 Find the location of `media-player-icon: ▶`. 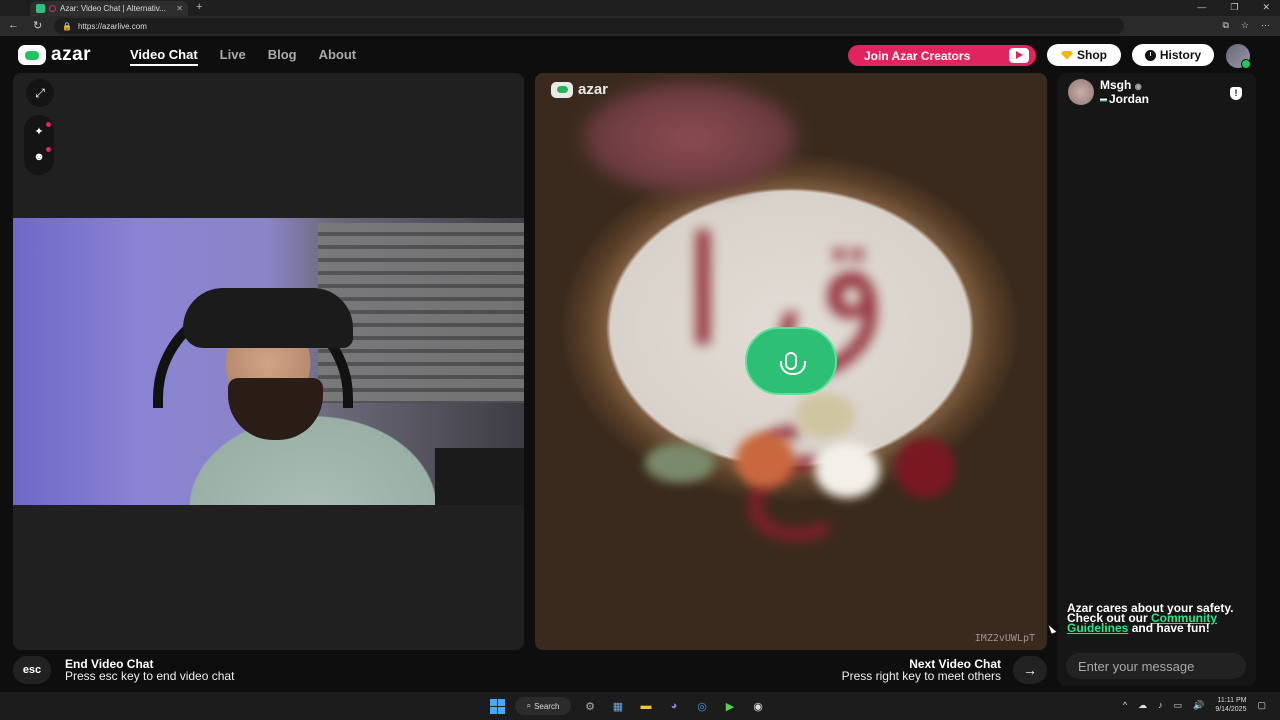

media-player-icon: ▶ is located at coordinates (730, 706).